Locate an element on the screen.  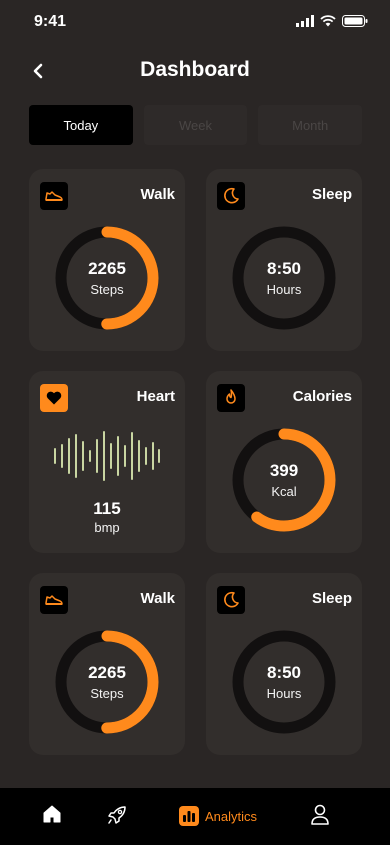
calories-icon-box is located at coordinates (231, 398).